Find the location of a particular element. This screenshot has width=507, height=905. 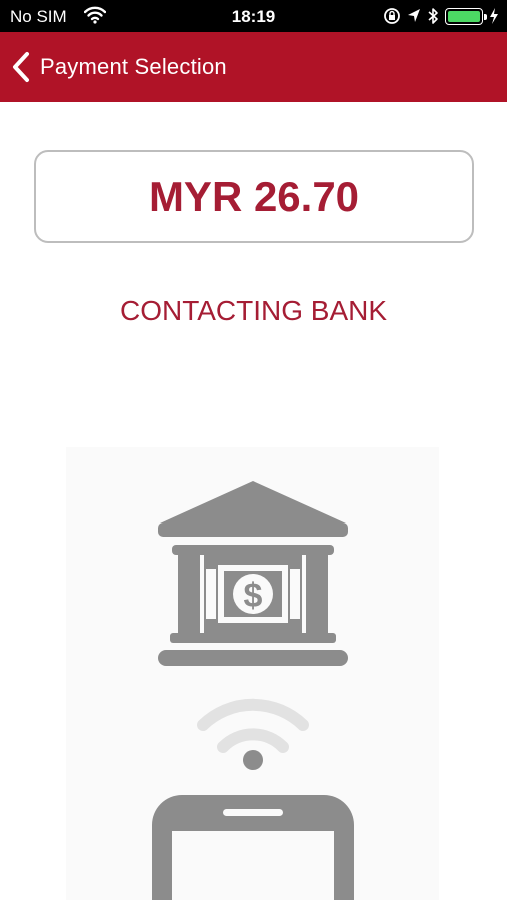

status-bar: No SIM 18:19 is located at coordinates (253, 16).